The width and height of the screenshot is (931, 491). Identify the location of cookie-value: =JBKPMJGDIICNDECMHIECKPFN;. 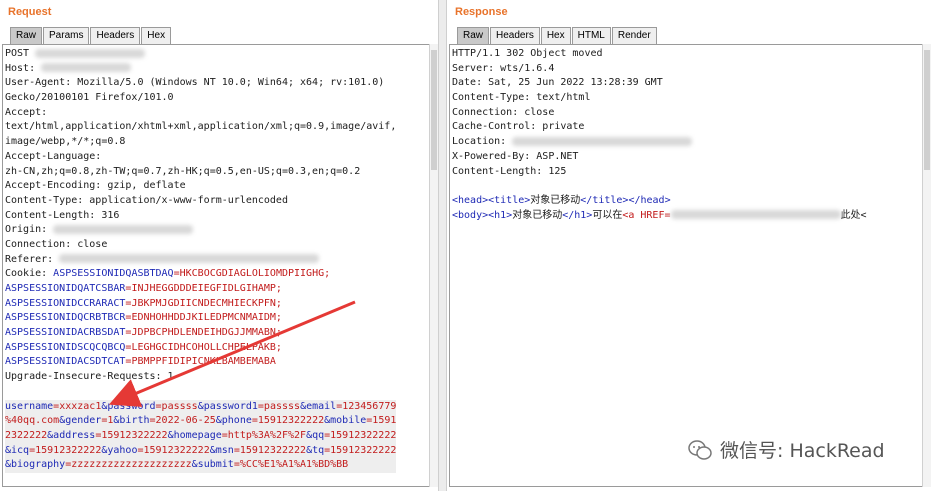
(203, 303).